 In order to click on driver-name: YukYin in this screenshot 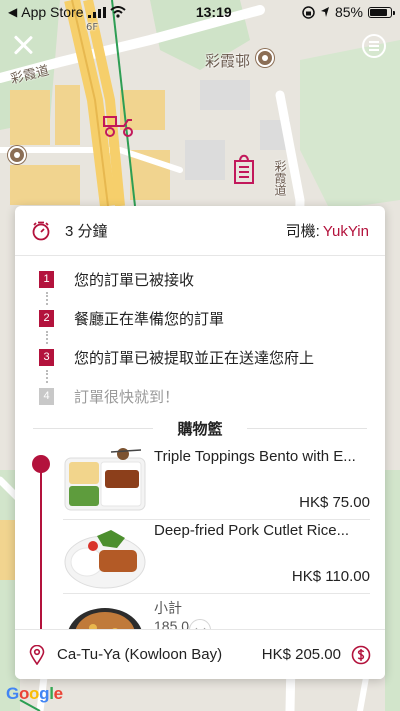, I will do `click(345, 231)`.